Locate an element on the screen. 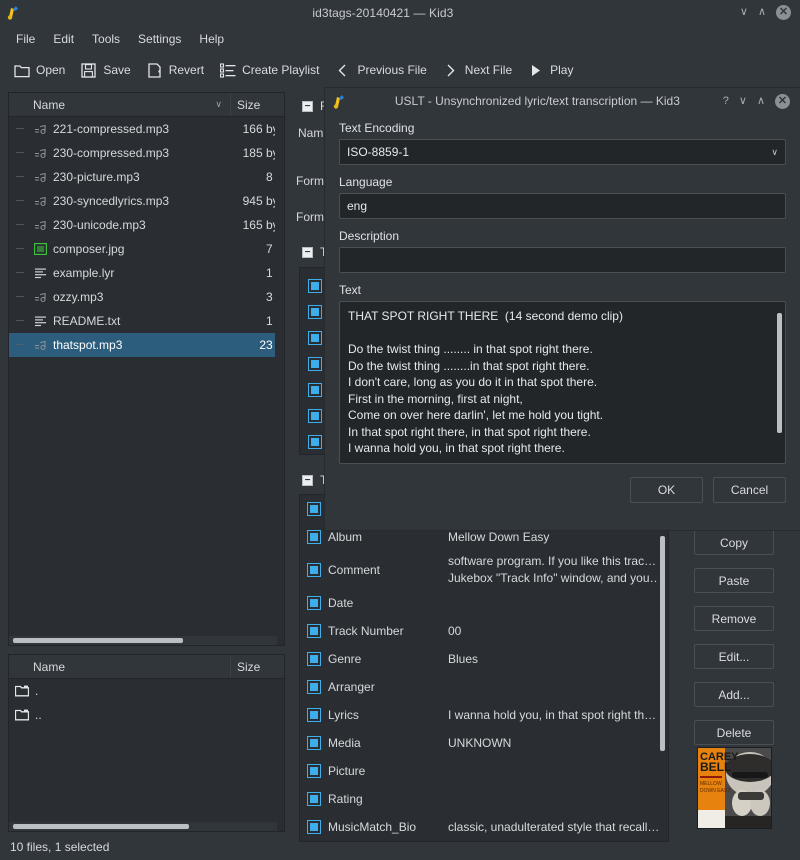  text-encoding-select: ISO-8859-1 ∨ is located at coordinates (562, 152).